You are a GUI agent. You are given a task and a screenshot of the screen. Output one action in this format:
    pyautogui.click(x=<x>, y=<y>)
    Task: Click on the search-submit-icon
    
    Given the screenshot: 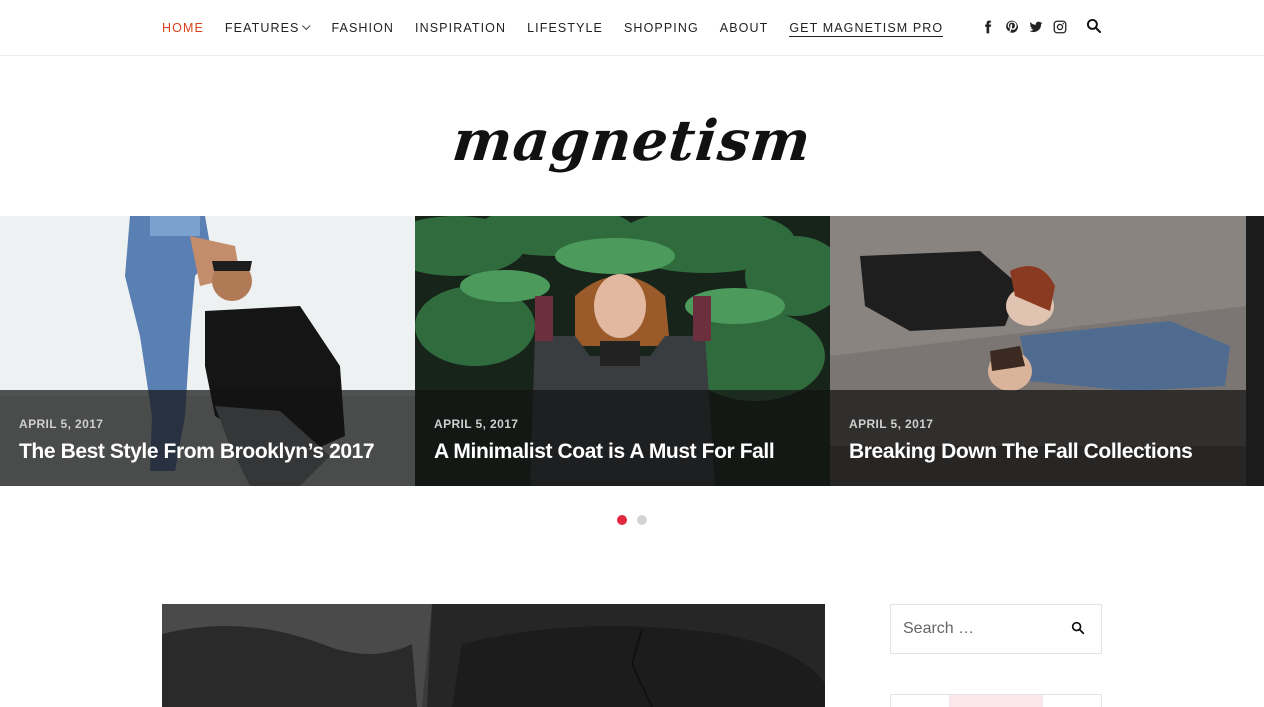 What is the action you would take?
    pyautogui.click(x=1079, y=629)
    